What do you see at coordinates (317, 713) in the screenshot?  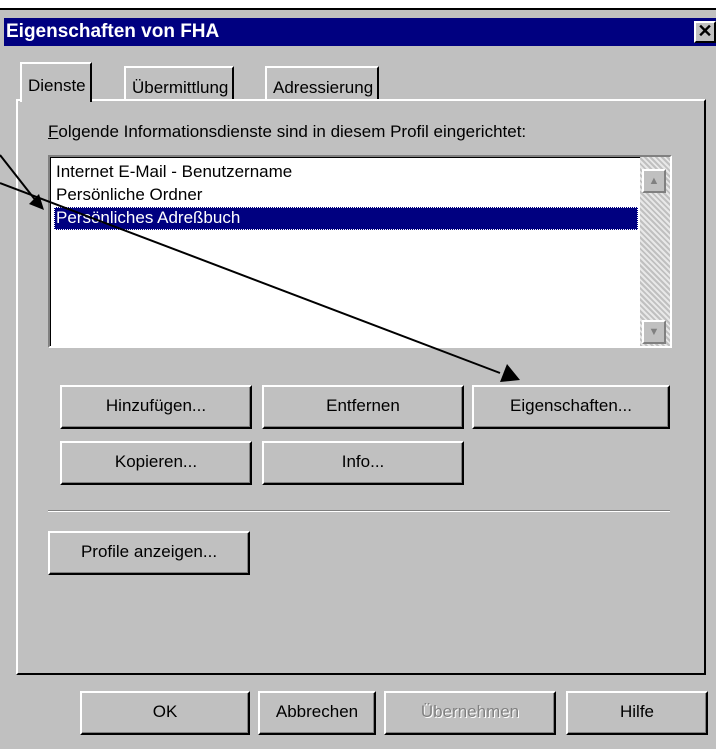 I see `cancel-button: Abbrechen` at bounding box center [317, 713].